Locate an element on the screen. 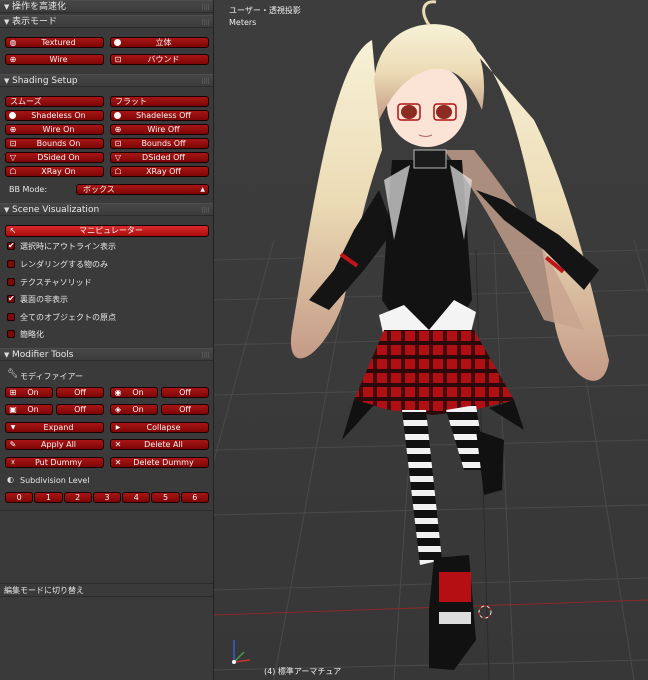 The image size is (648, 680). backface-culling-checkbox: 裏面の非表示 is located at coordinates (37, 299).